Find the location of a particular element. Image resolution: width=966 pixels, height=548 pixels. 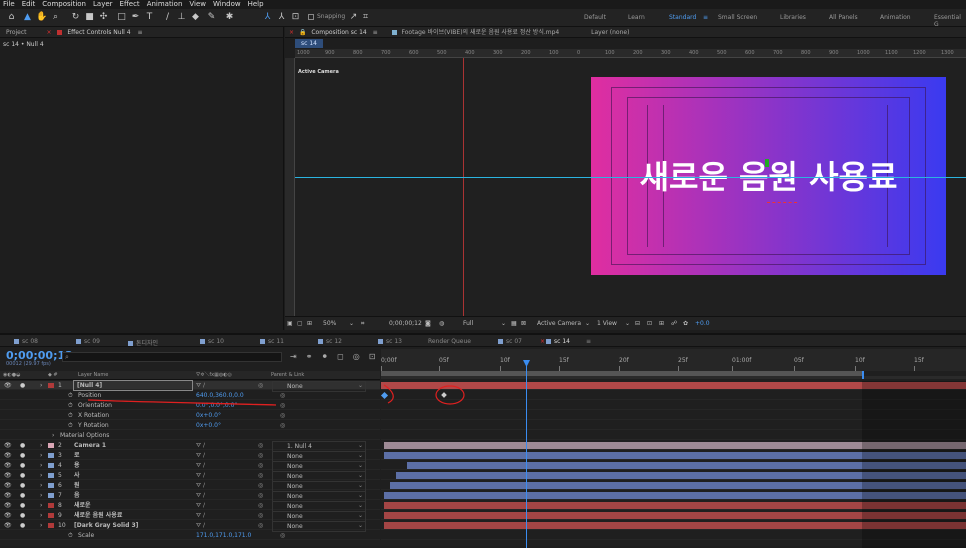

camera-view-dropdown: Active Camera is located at coordinates (559, 324).